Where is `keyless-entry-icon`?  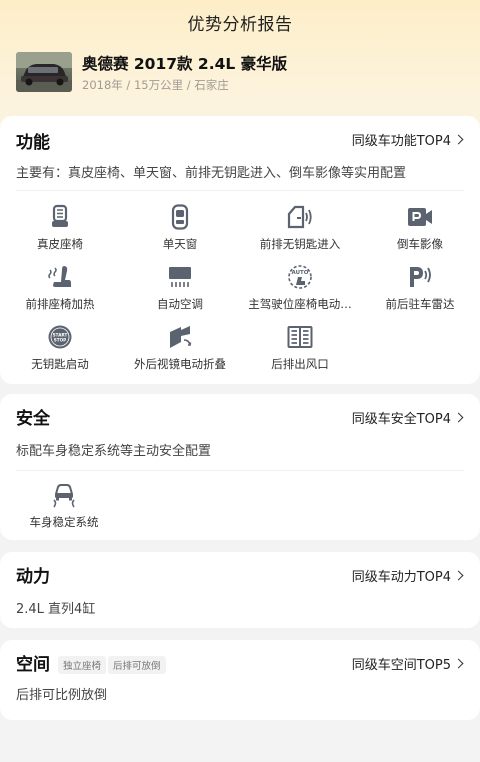
keyless-entry-icon is located at coordinates (299, 217).